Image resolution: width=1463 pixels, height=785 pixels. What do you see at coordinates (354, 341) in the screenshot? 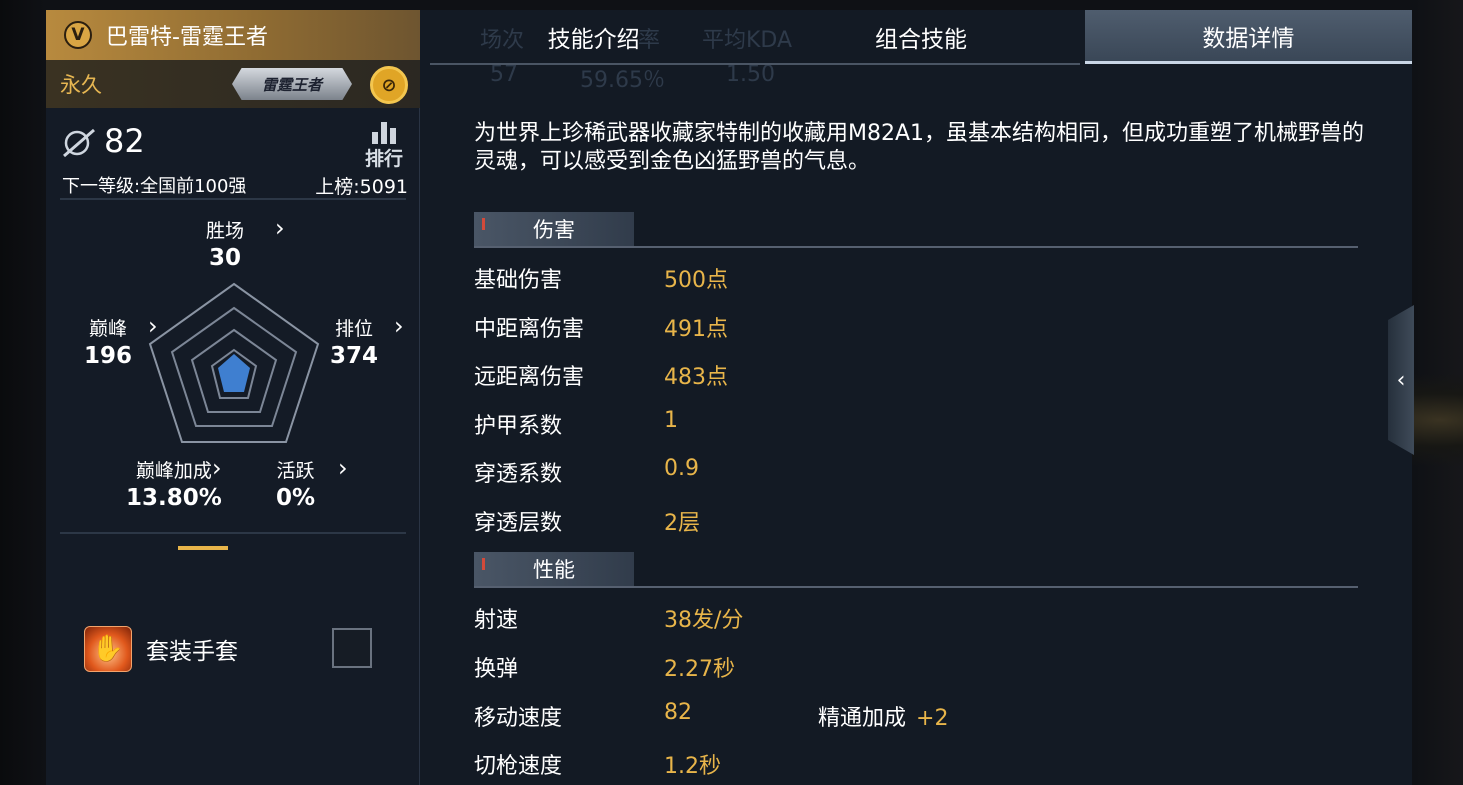
I see `ranked-stat: 排位 374` at bounding box center [354, 341].